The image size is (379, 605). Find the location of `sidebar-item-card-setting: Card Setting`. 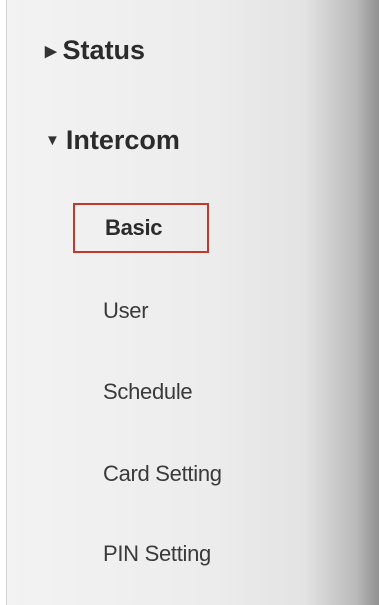

sidebar-item-card-setting: Card Setting is located at coordinates (162, 474).